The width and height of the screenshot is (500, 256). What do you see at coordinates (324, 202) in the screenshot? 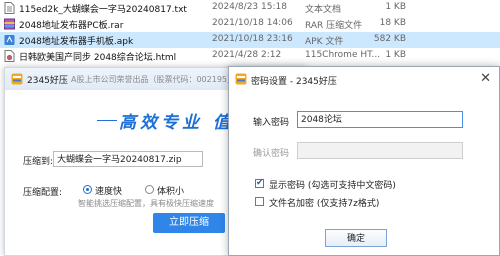
I see `encrypt-filenames-label: 文件名加密 (仅支持7z格式)` at bounding box center [324, 202].